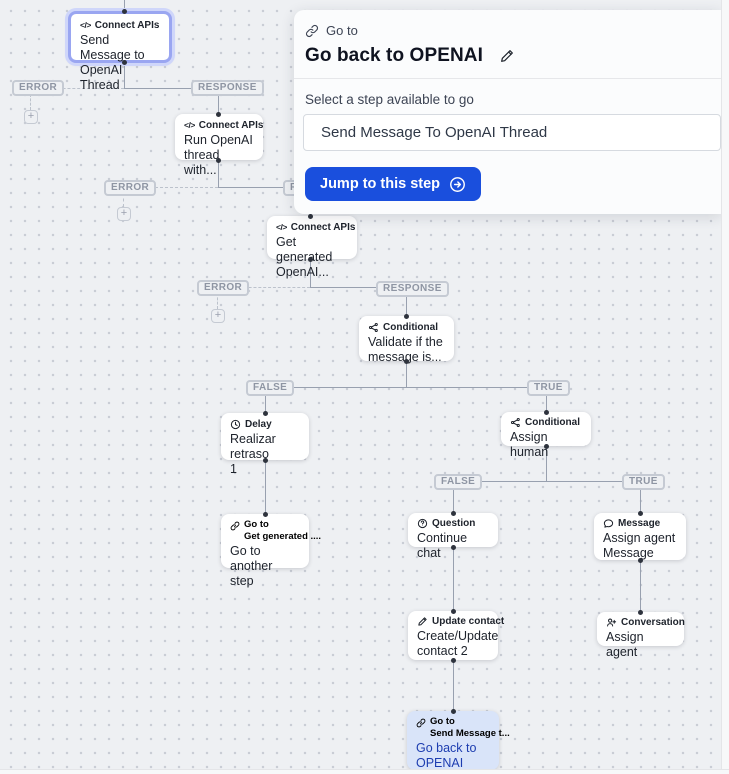 The width and height of the screenshot is (729, 774). What do you see at coordinates (394, 55) in the screenshot?
I see `panel-title: Go back to OPENAI` at bounding box center [394, 55].